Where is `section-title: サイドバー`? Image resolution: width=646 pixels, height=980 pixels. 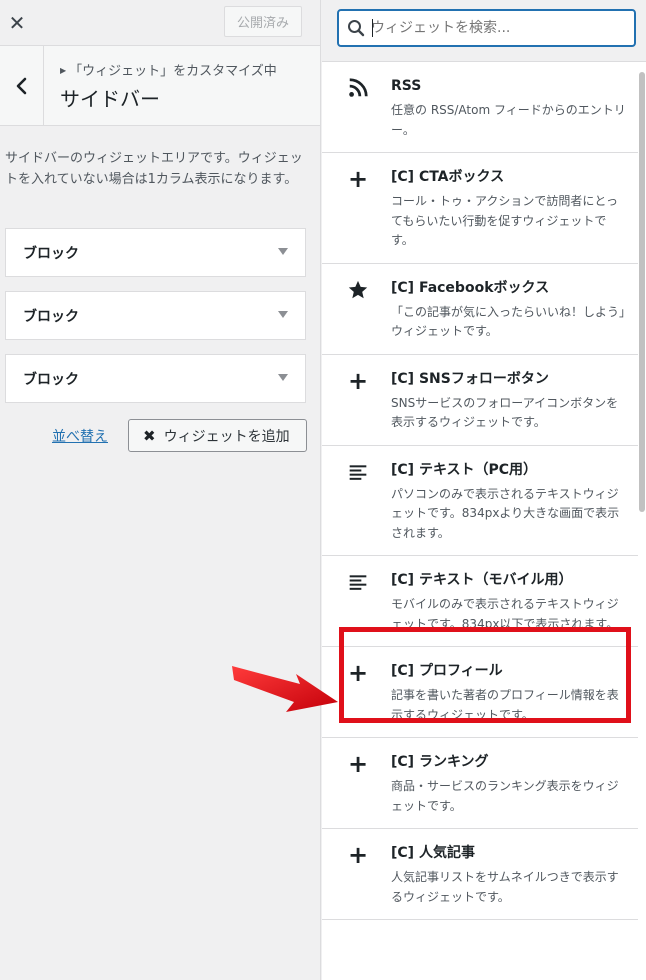
section-title: サイドバー is located at coordinates (110, 99).